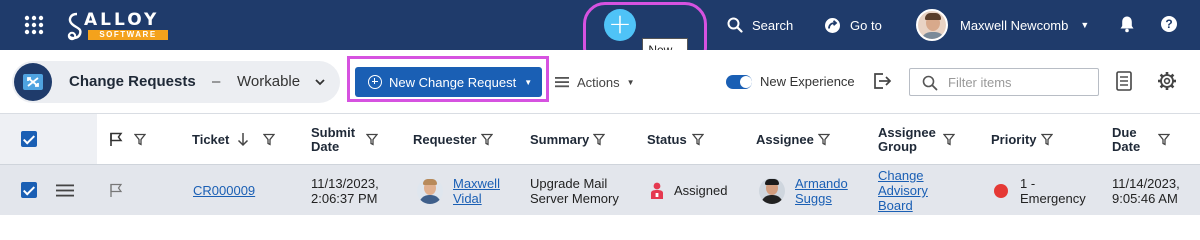 Image resolution: width=1200 pixels, height=240 pixels. Describe the element at coordinates (345, 190) in the screenshot. I see `submit-date-cell: 11/13/2023, 2:06:37 PM` at that location.